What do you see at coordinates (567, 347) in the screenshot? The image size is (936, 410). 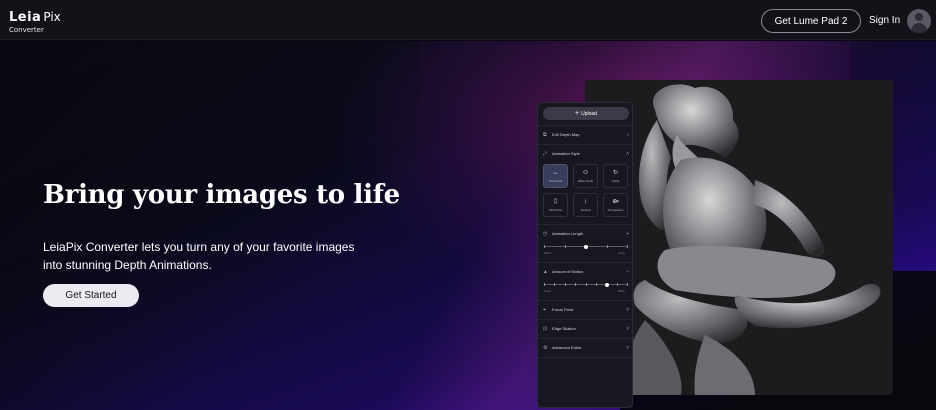 I see `advanced-editor-label: Advanced Editor` at bounding box center [567, 347].